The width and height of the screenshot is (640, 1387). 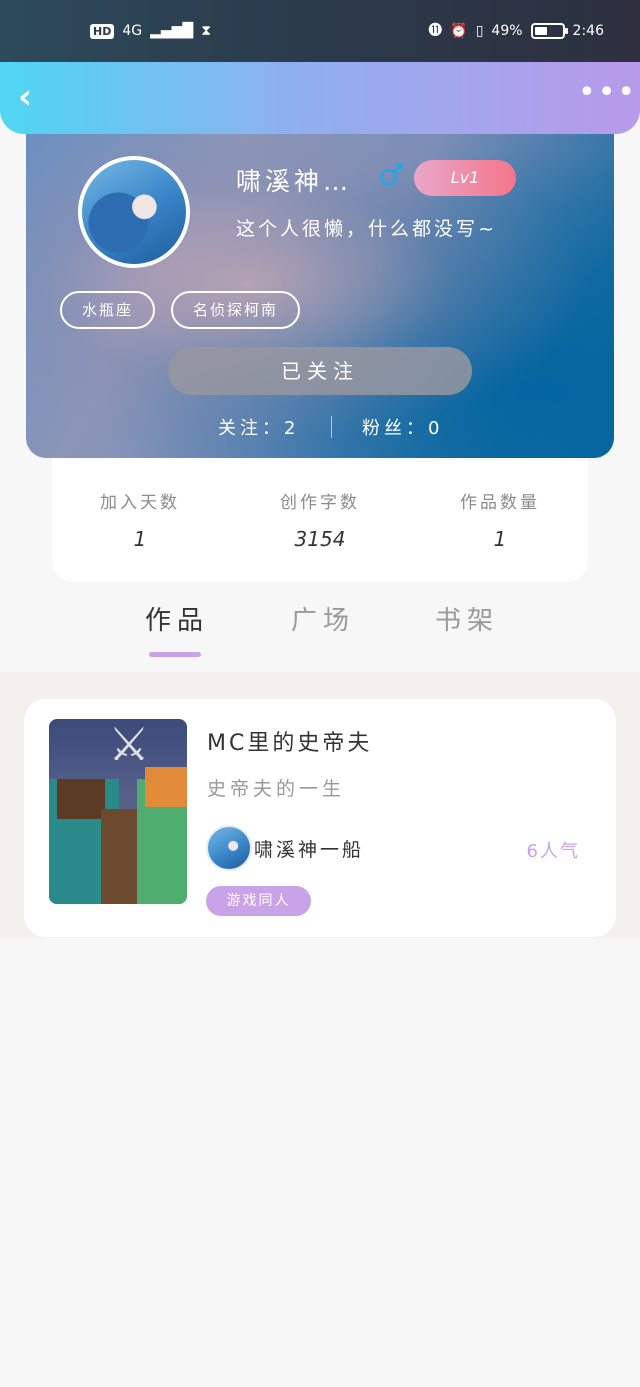 I want to click on tab-bar: 作品 广场 书架, so click(x=320, y=635).